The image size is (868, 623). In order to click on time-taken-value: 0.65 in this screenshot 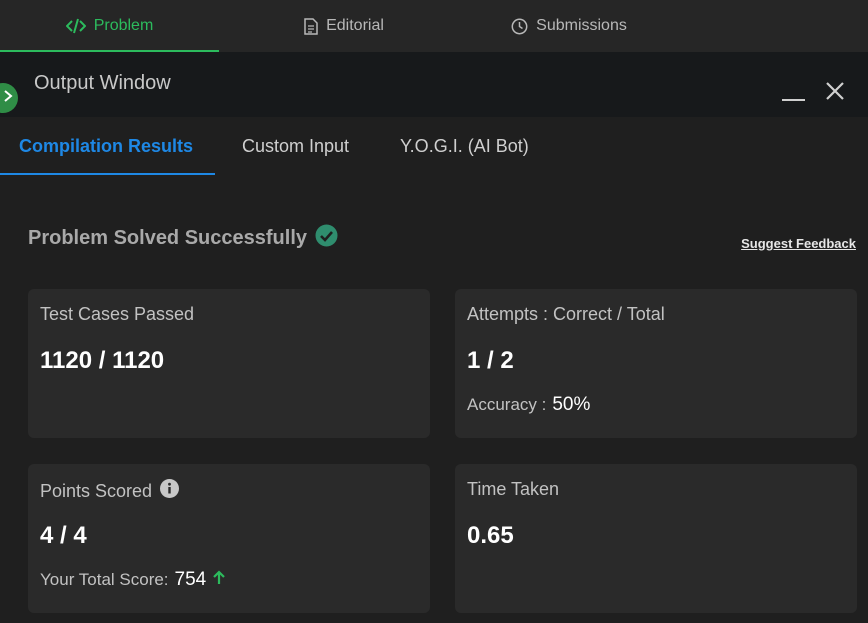, I will do `click(490, 535)`.